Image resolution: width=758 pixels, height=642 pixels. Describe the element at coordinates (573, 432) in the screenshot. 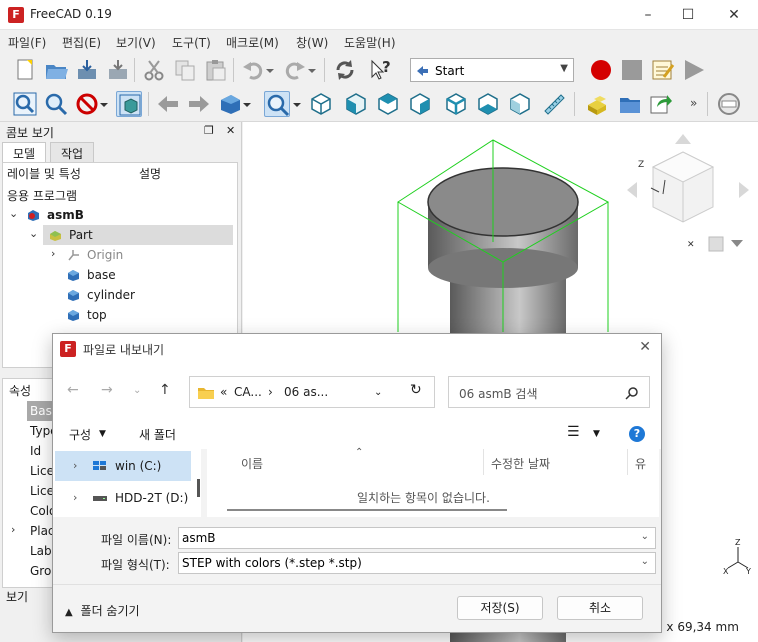

I see `view-options-icon: ☰` at that location.